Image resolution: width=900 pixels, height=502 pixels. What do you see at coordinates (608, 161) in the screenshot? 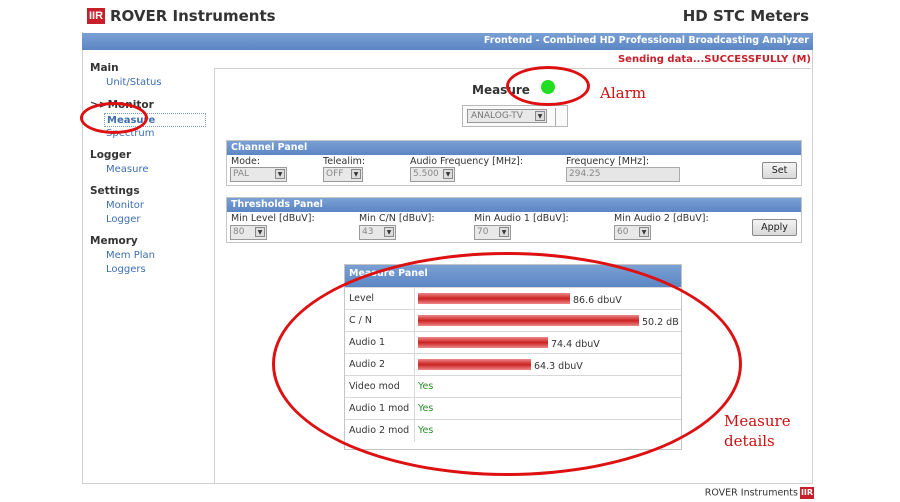
I see `frequency-label: Frequency [MHz]:` at bounding box center [608, 161].